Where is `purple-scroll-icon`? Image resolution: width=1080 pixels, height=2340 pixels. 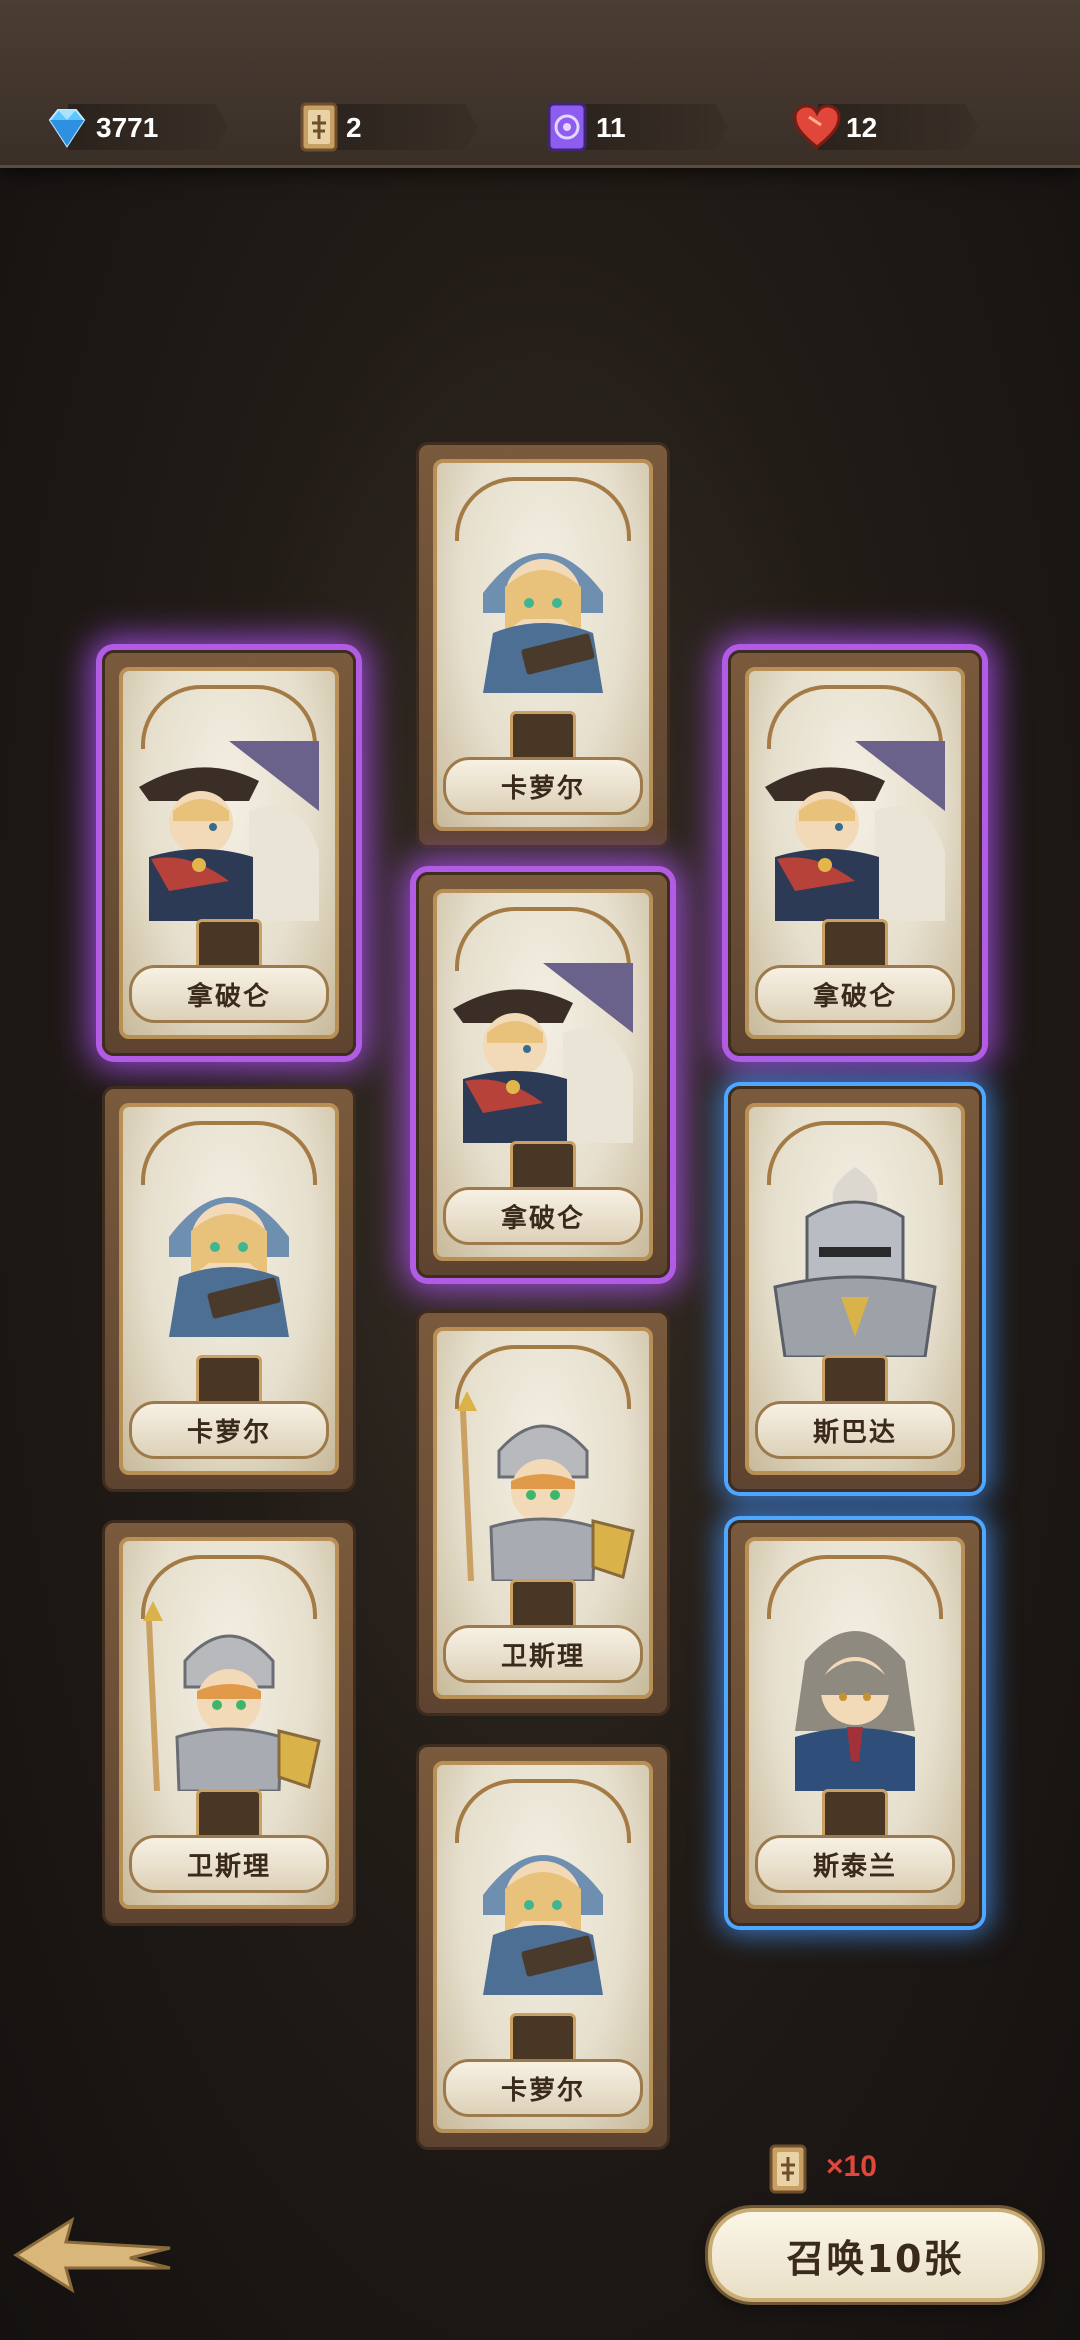
purple-scroll-icon is located at coordinates (567, 127).